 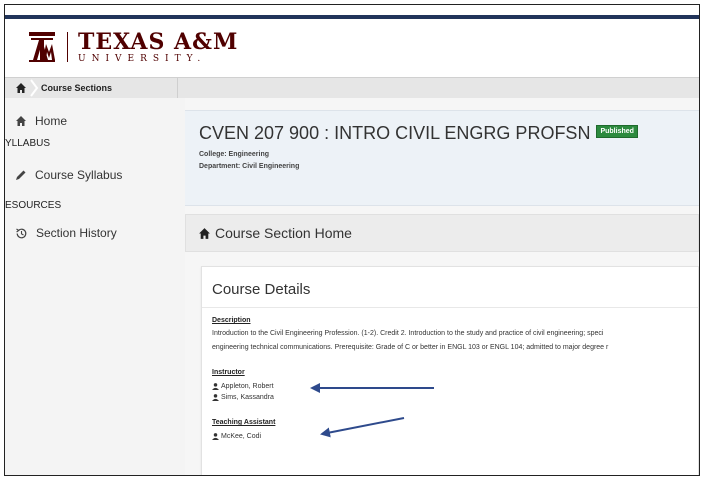 What do you see at coordinates (244, 422) in the screenshot?
I see `teaching-assistant-label: Teaching Assistant` at bounding box center [244, 422].